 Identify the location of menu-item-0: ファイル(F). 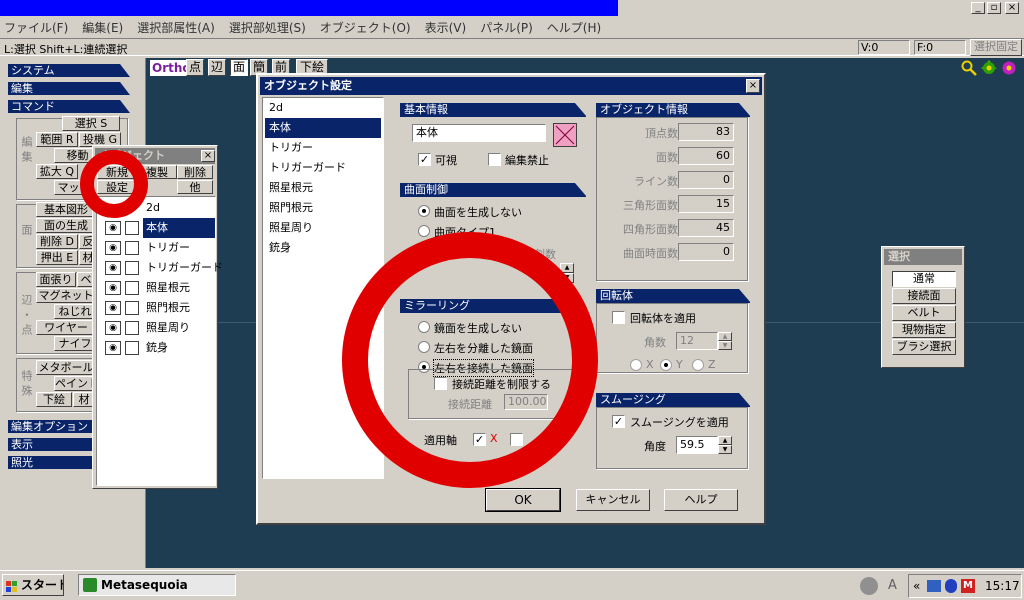
(36, 27).